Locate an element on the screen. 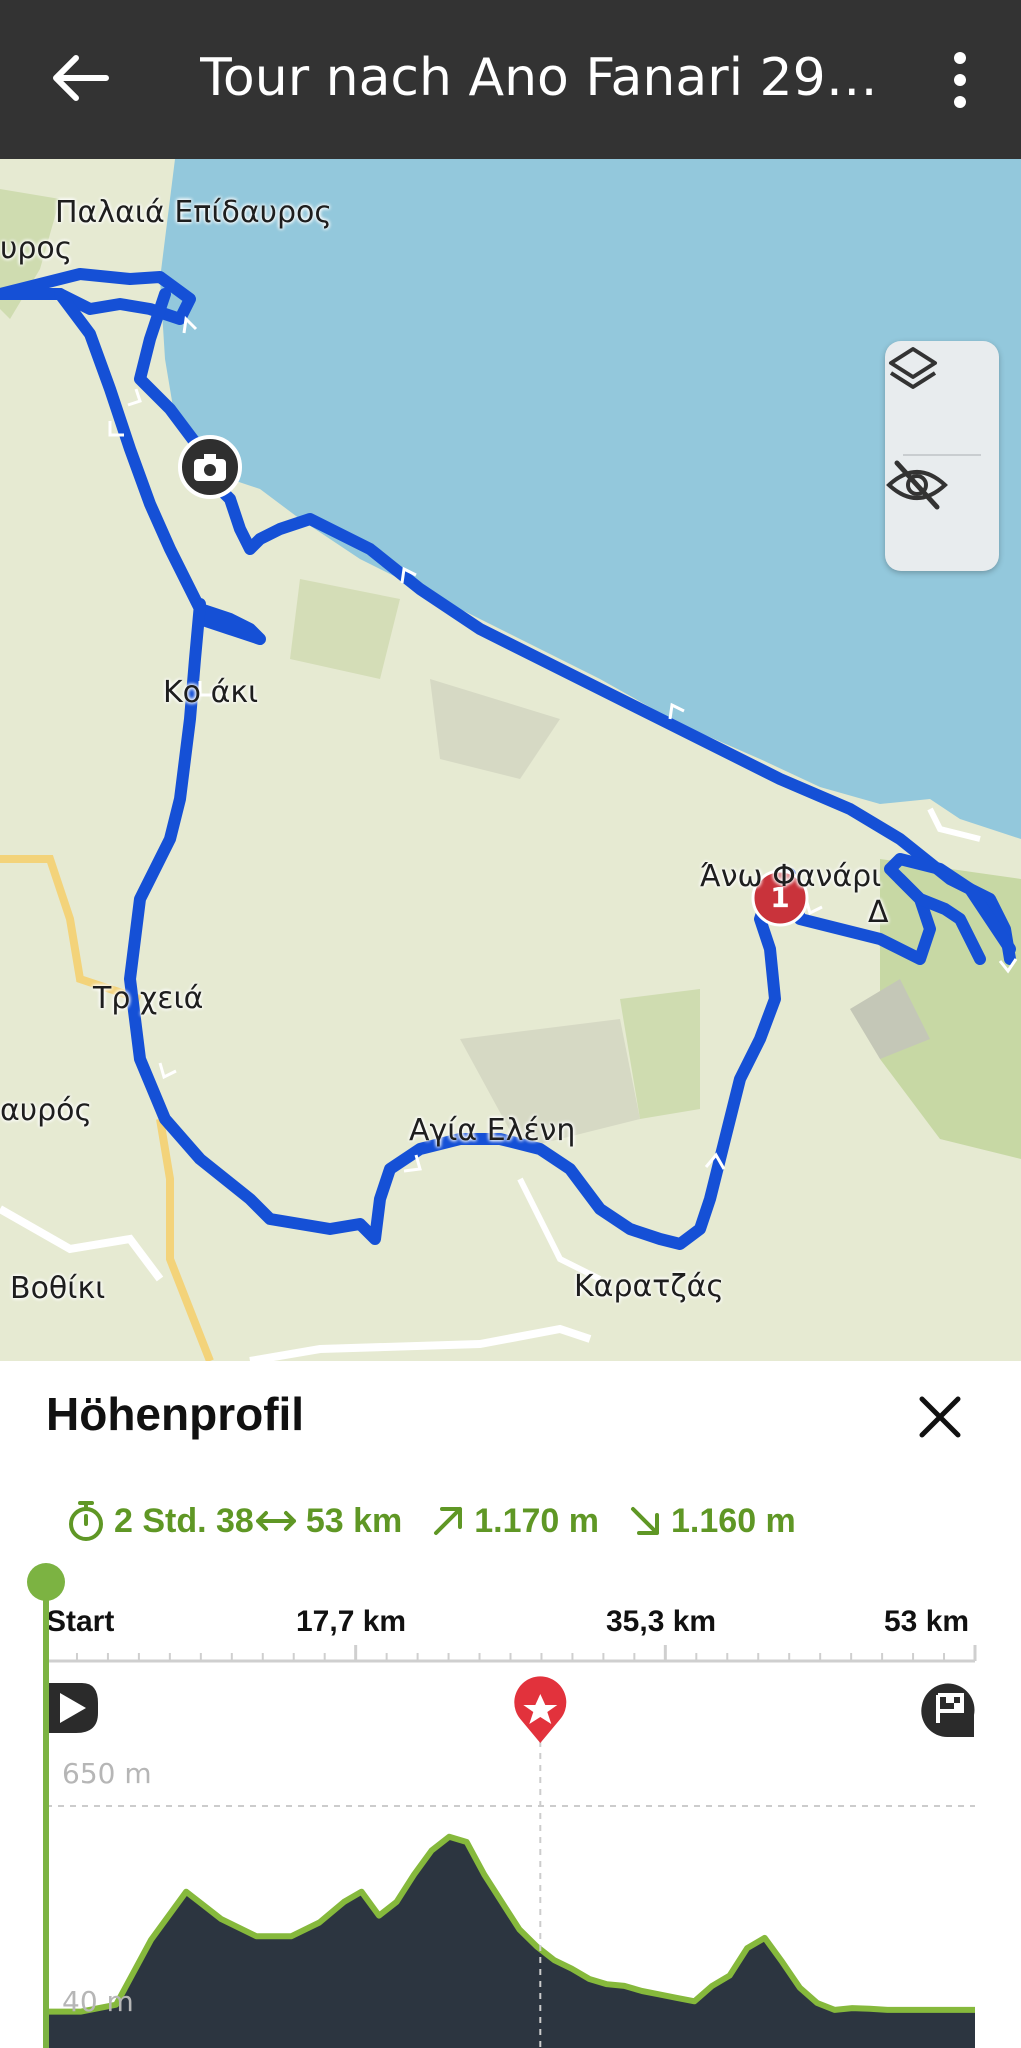  place-label: υρος is located at coordinates (36, 248).